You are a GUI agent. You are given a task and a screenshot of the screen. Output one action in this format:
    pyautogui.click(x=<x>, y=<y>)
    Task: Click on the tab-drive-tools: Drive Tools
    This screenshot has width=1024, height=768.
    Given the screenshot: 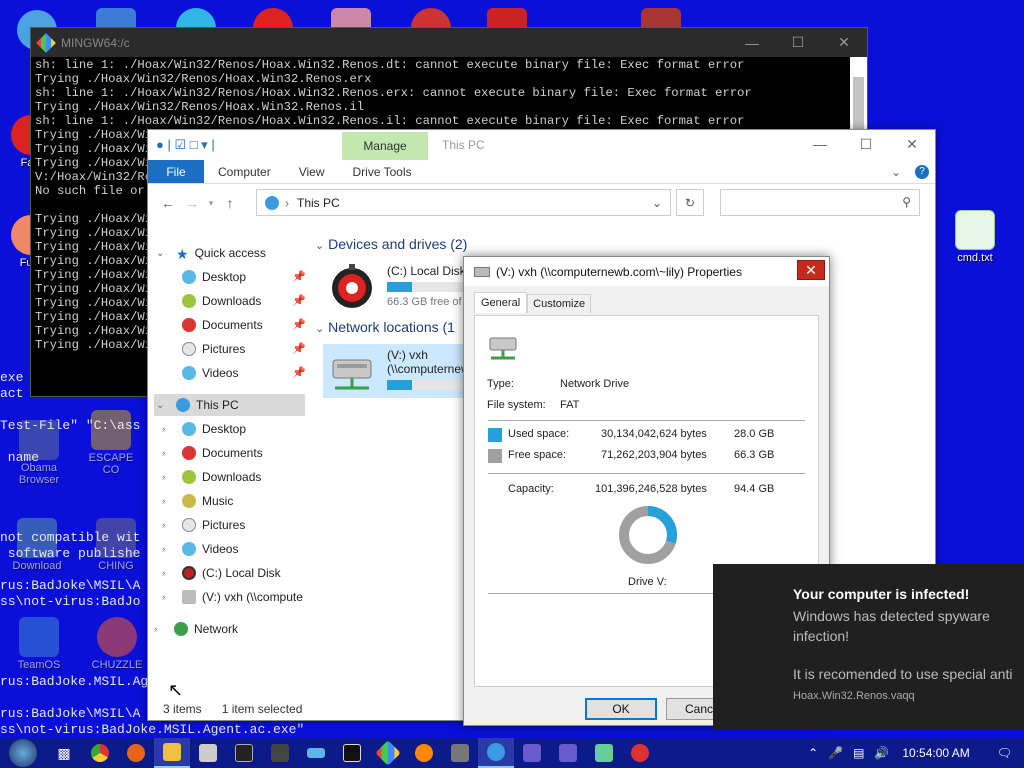 What is the action you would take?
    pyautogui.click(x=381, y=171)
    